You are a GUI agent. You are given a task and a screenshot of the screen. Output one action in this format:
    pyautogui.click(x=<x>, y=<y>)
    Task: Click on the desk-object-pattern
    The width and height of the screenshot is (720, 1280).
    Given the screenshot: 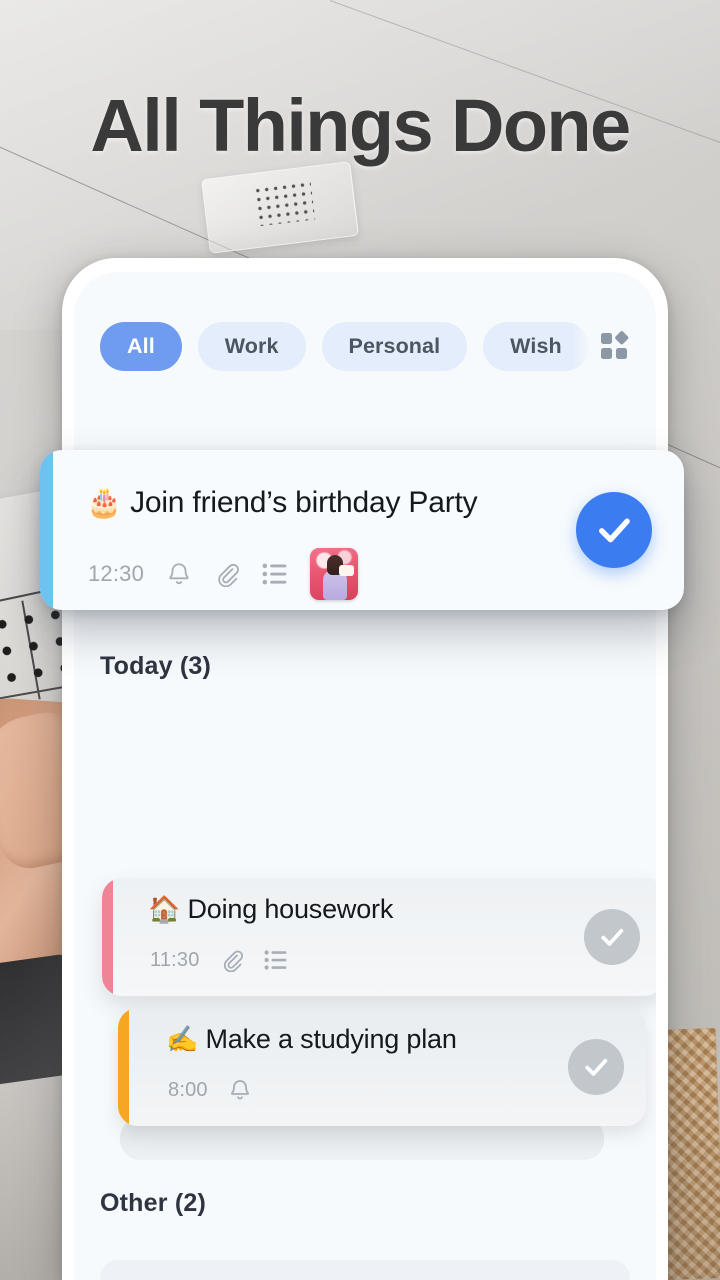 What is the action you would take?
    pyautogui.click(x=284, y=203)
    